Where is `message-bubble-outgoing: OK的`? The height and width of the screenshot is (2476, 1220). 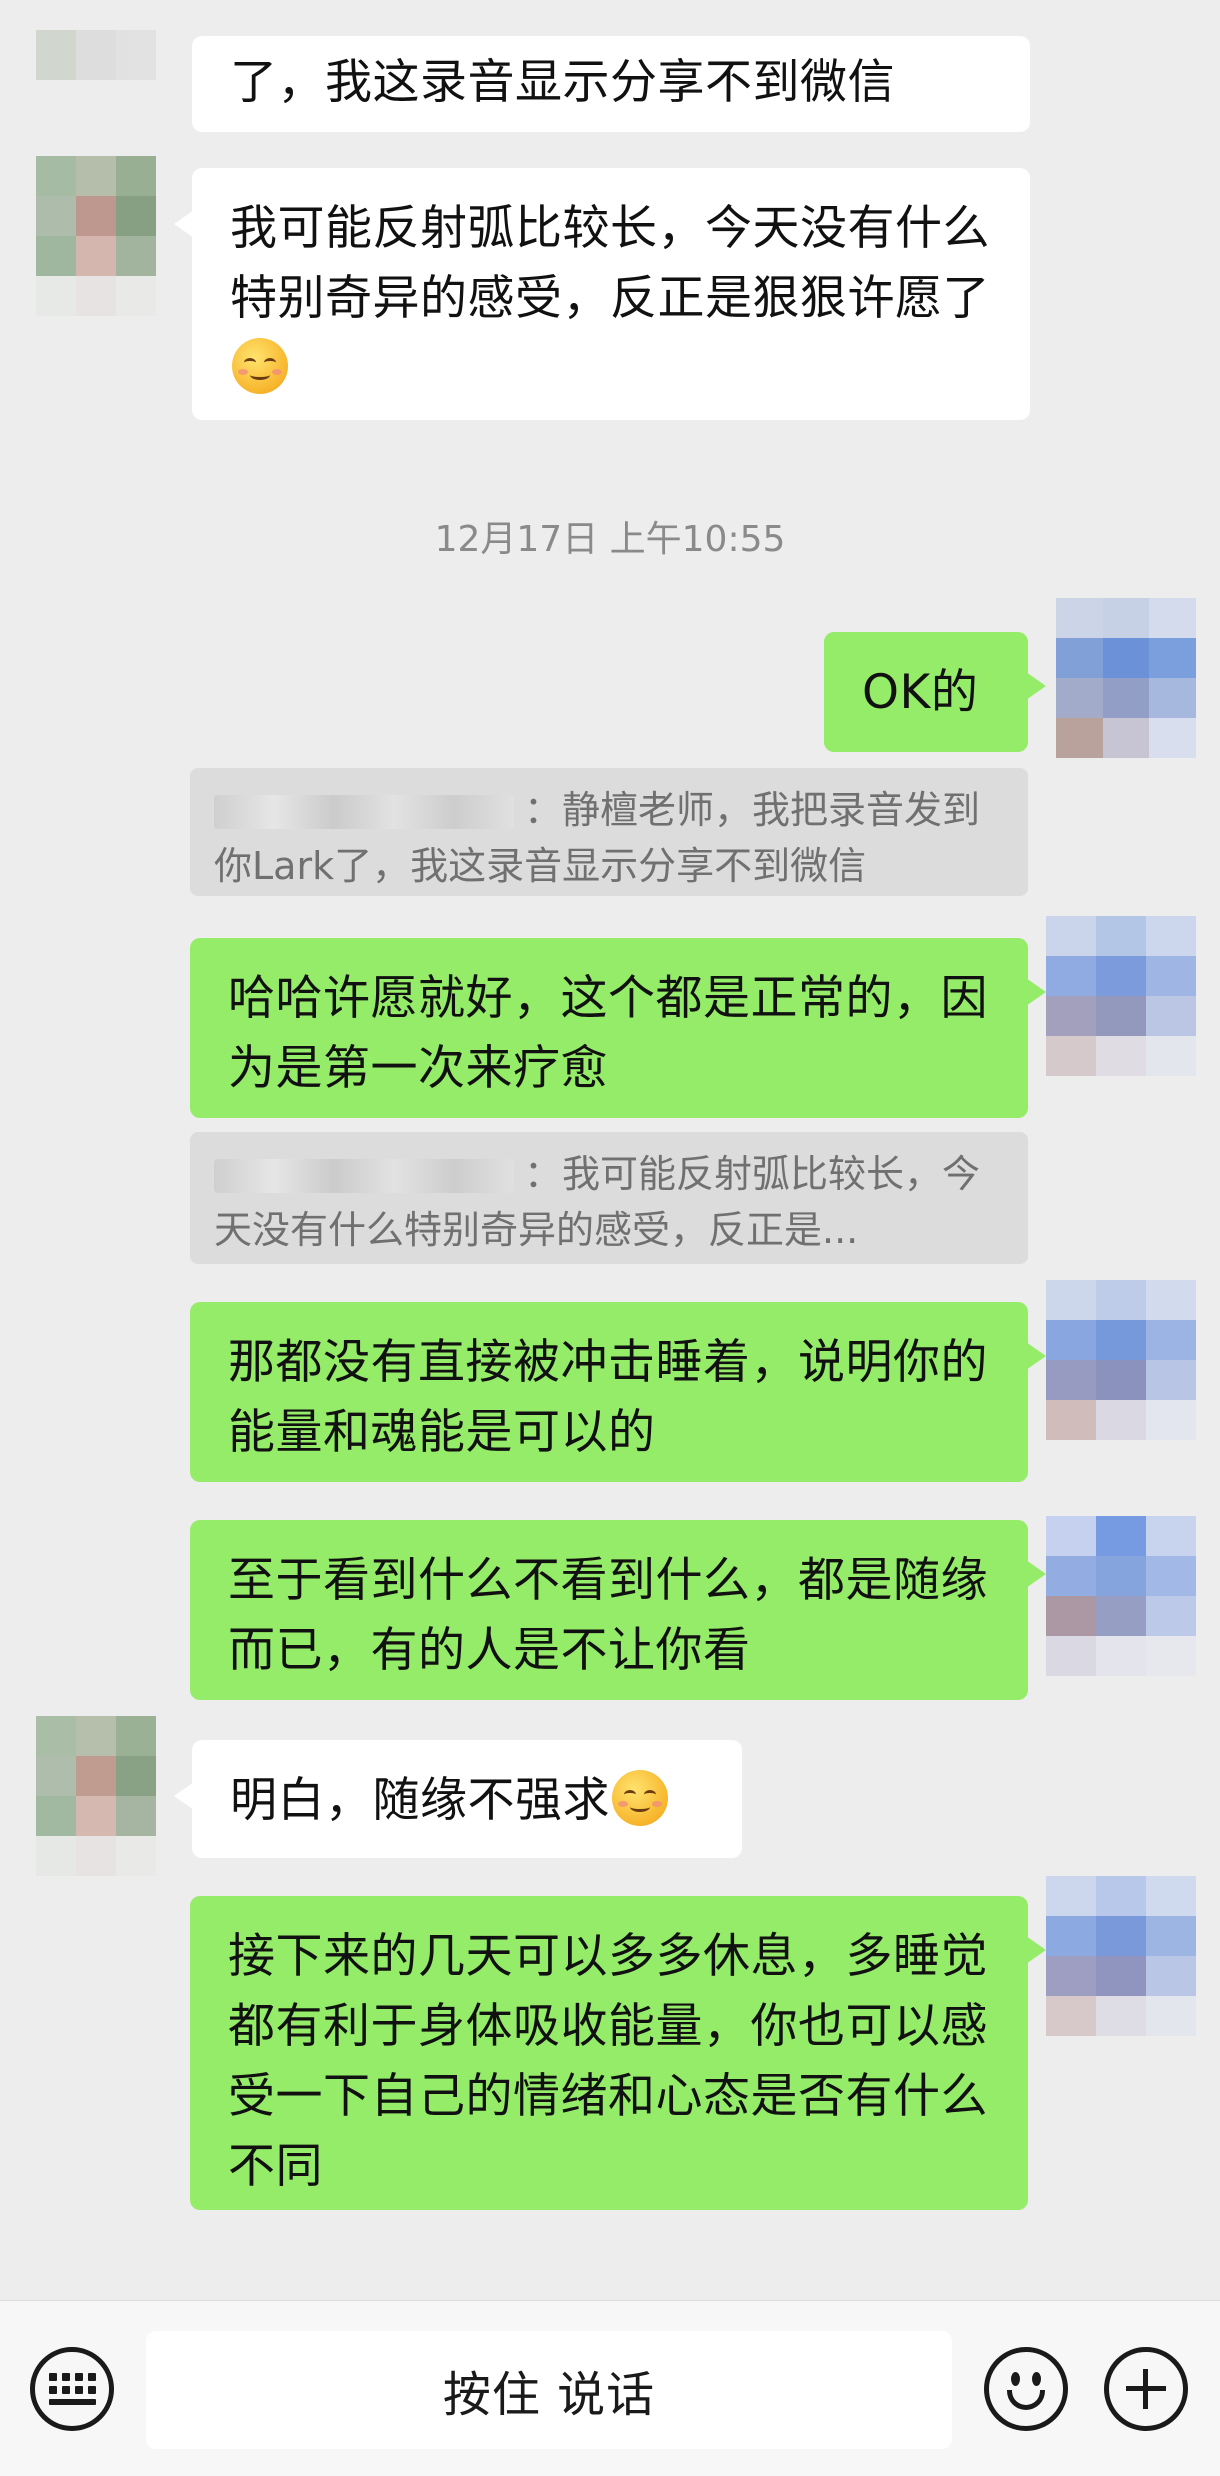 message-bubble-outgoing: OK的 is located at coordinates (935, 692).